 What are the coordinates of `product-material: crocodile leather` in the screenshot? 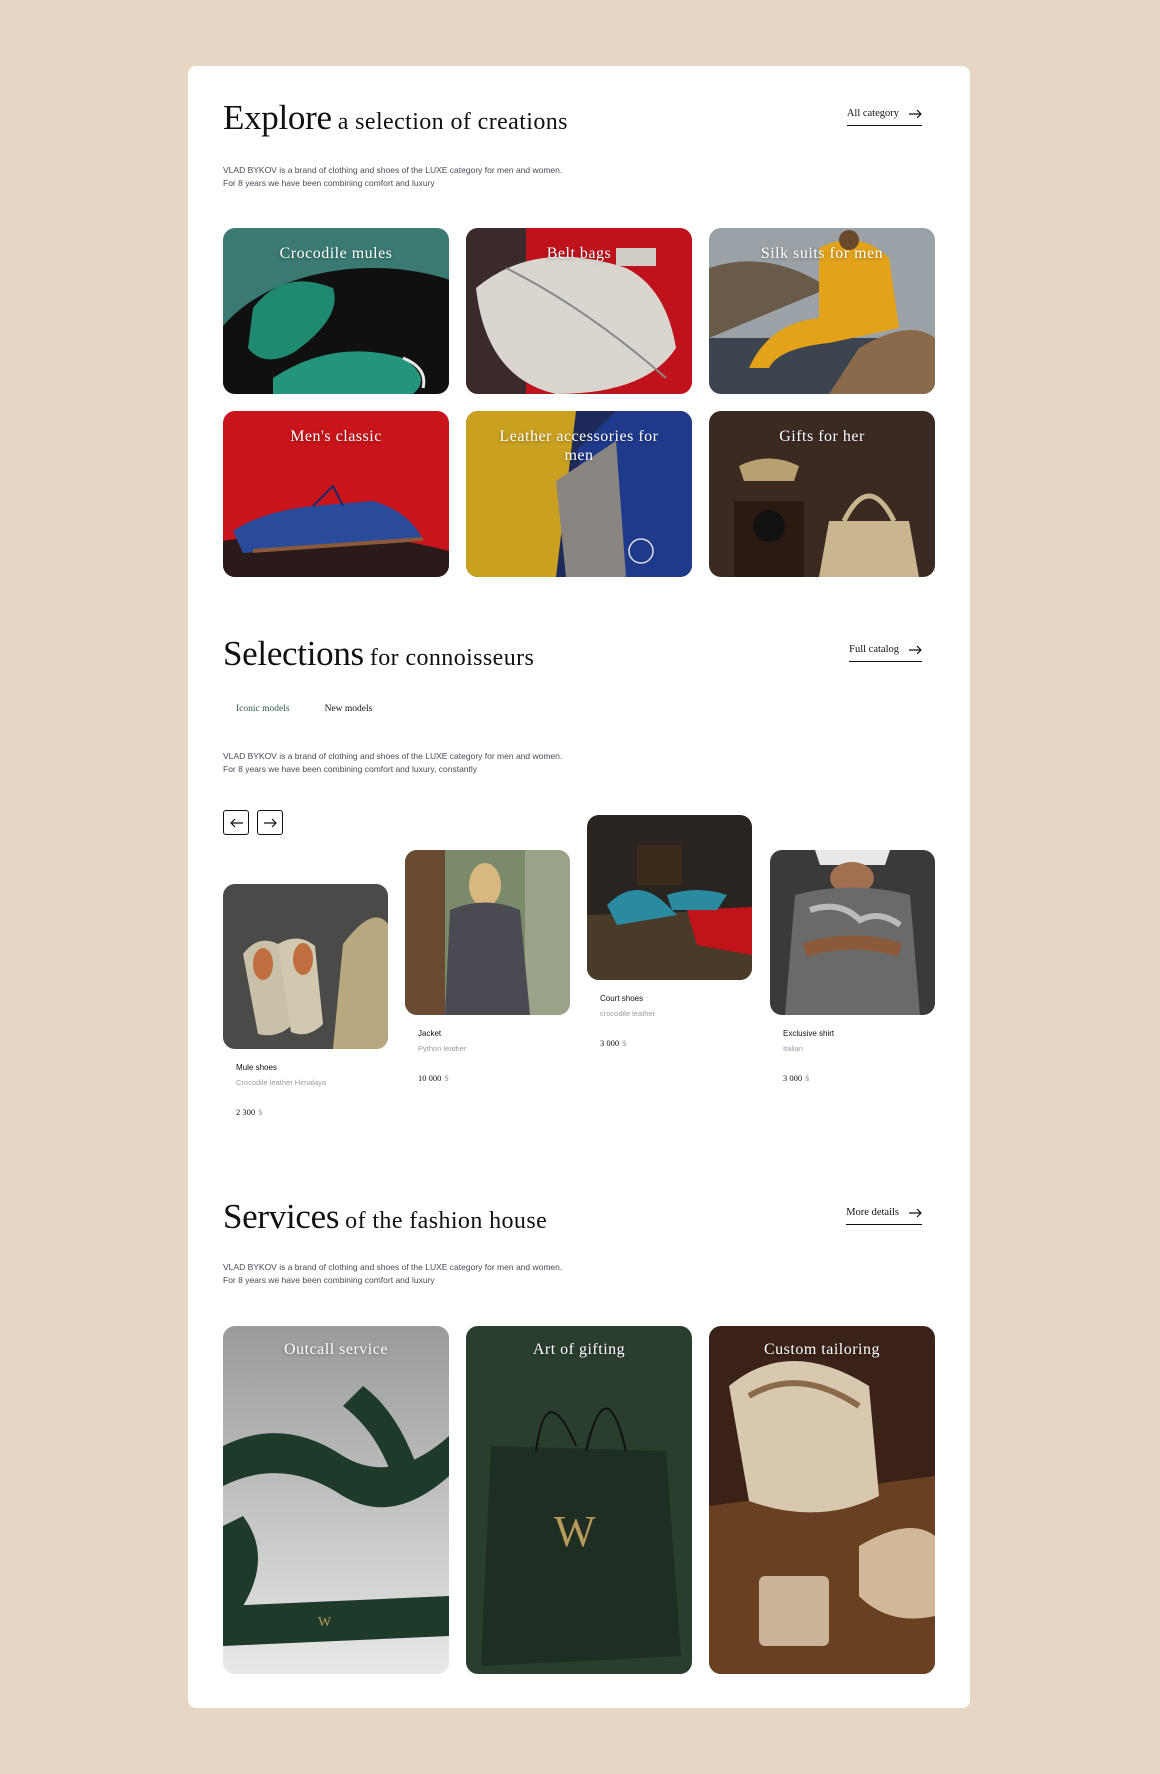 It's located at (628, 1013).